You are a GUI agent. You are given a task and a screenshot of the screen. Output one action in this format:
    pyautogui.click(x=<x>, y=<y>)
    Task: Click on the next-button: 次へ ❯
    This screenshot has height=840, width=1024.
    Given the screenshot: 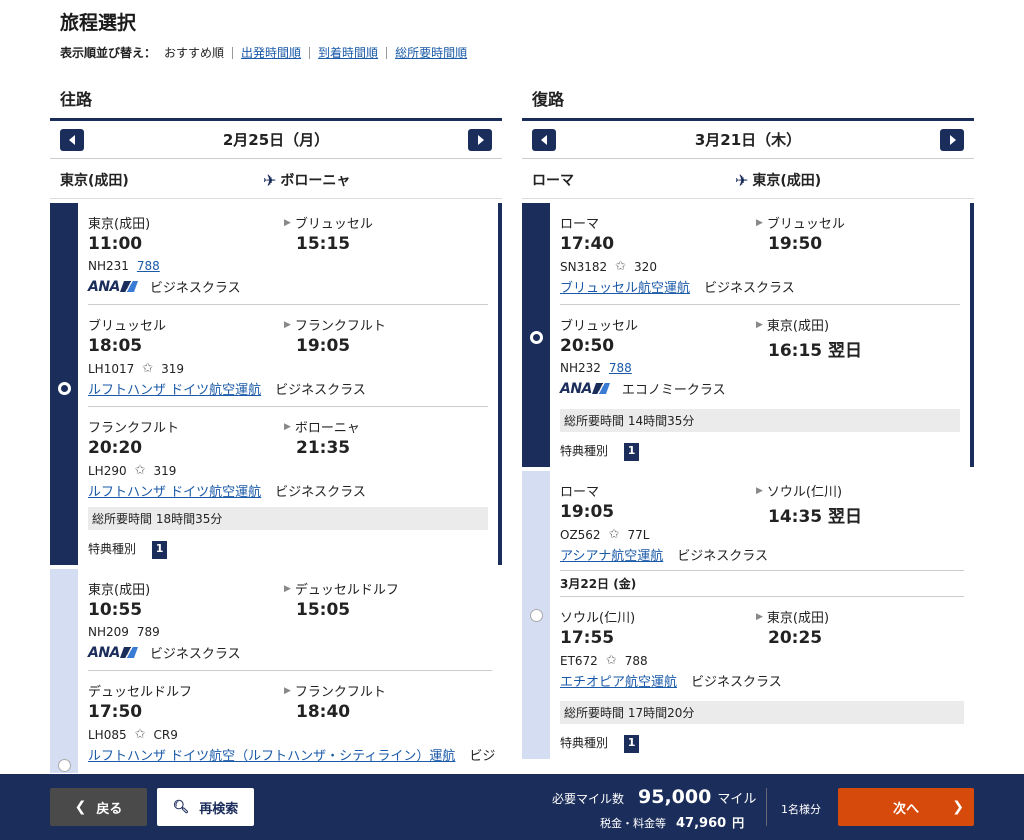 What is the action you would take?
    pyautogui.click(x=906, y=807)
    